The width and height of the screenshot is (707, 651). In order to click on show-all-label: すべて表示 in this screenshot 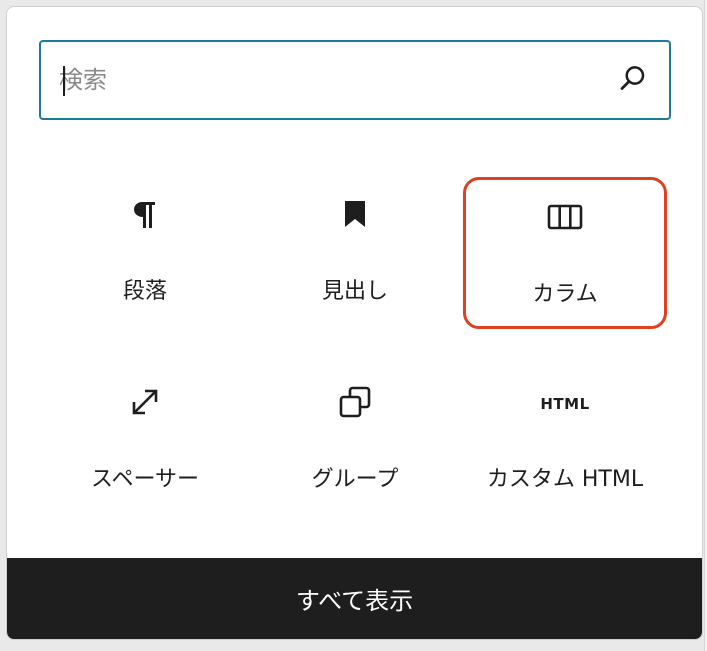, I will do `click(354, 601)`.